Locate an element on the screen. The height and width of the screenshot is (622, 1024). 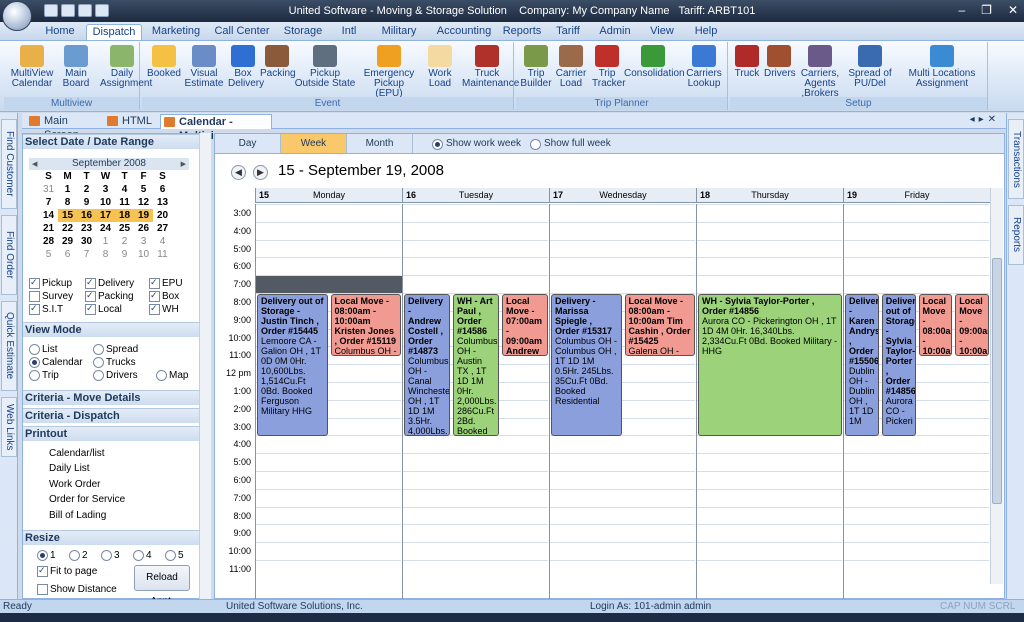
day-header-wednesday: Wednesday 17 is located at coordinates (622, 195).